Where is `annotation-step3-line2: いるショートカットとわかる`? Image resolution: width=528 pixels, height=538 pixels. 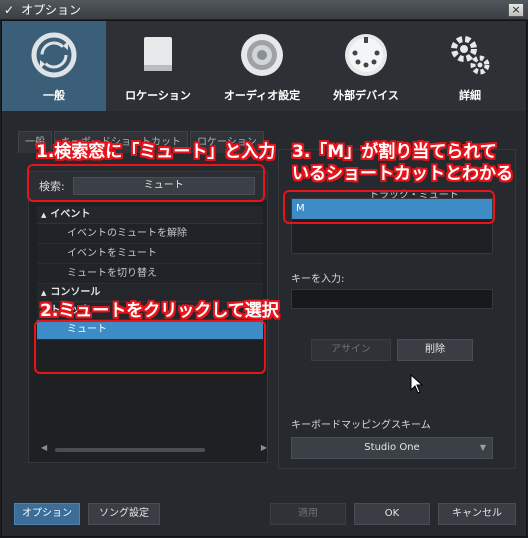 annotation-step3-line2: いるショートカットとわかる is located at coordinates (402, 174).